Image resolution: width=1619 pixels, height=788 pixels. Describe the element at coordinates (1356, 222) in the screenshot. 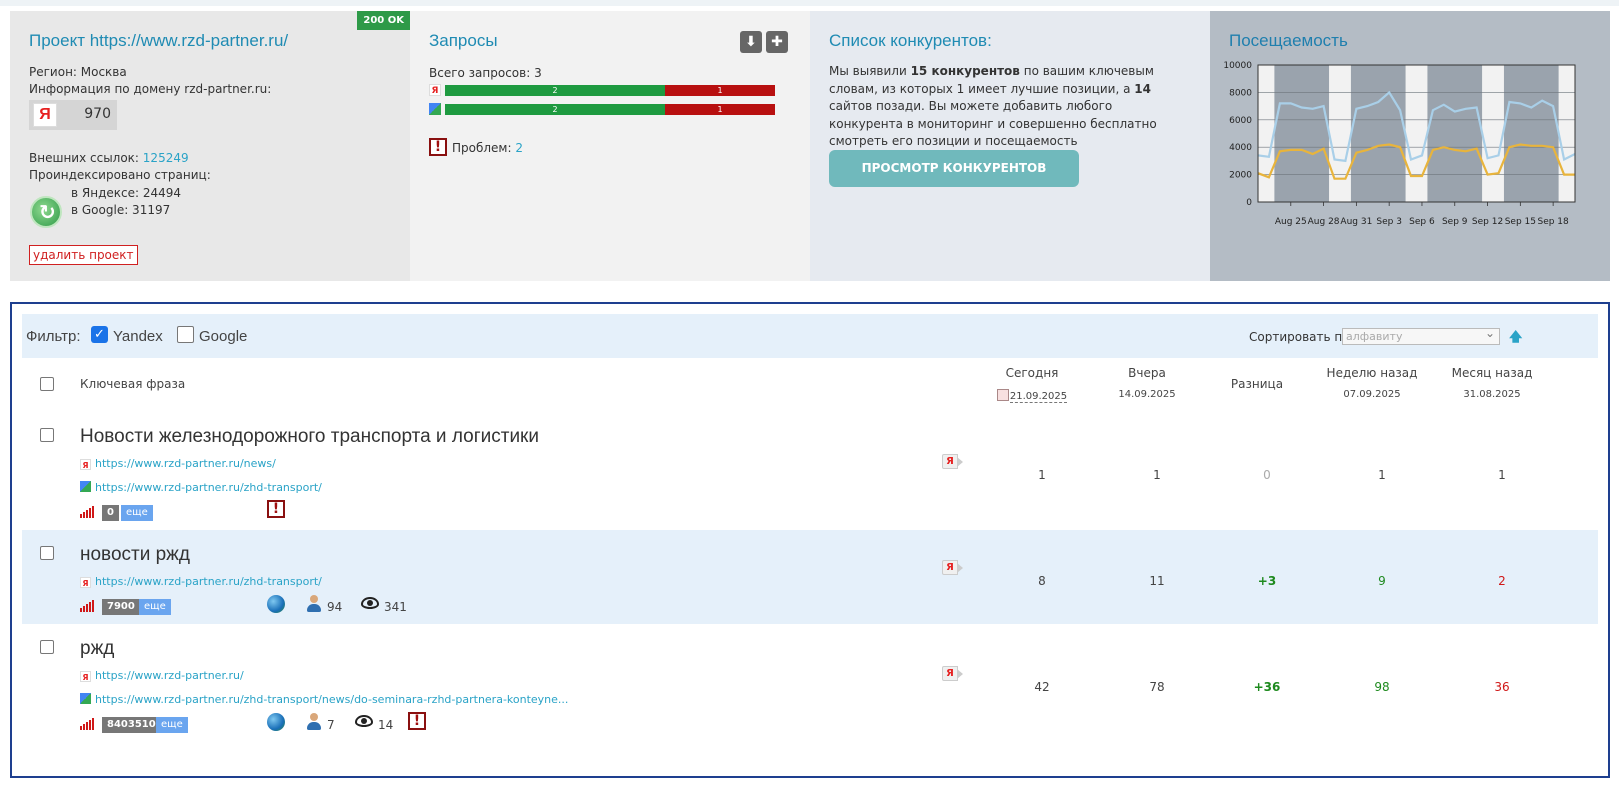

I see `x-tick-label: Aug 31` at that location.